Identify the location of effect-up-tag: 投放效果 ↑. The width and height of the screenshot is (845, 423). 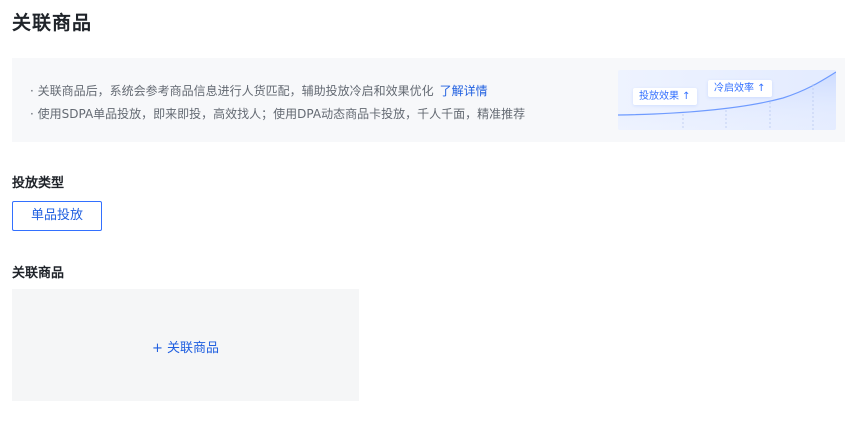
(665, 96).